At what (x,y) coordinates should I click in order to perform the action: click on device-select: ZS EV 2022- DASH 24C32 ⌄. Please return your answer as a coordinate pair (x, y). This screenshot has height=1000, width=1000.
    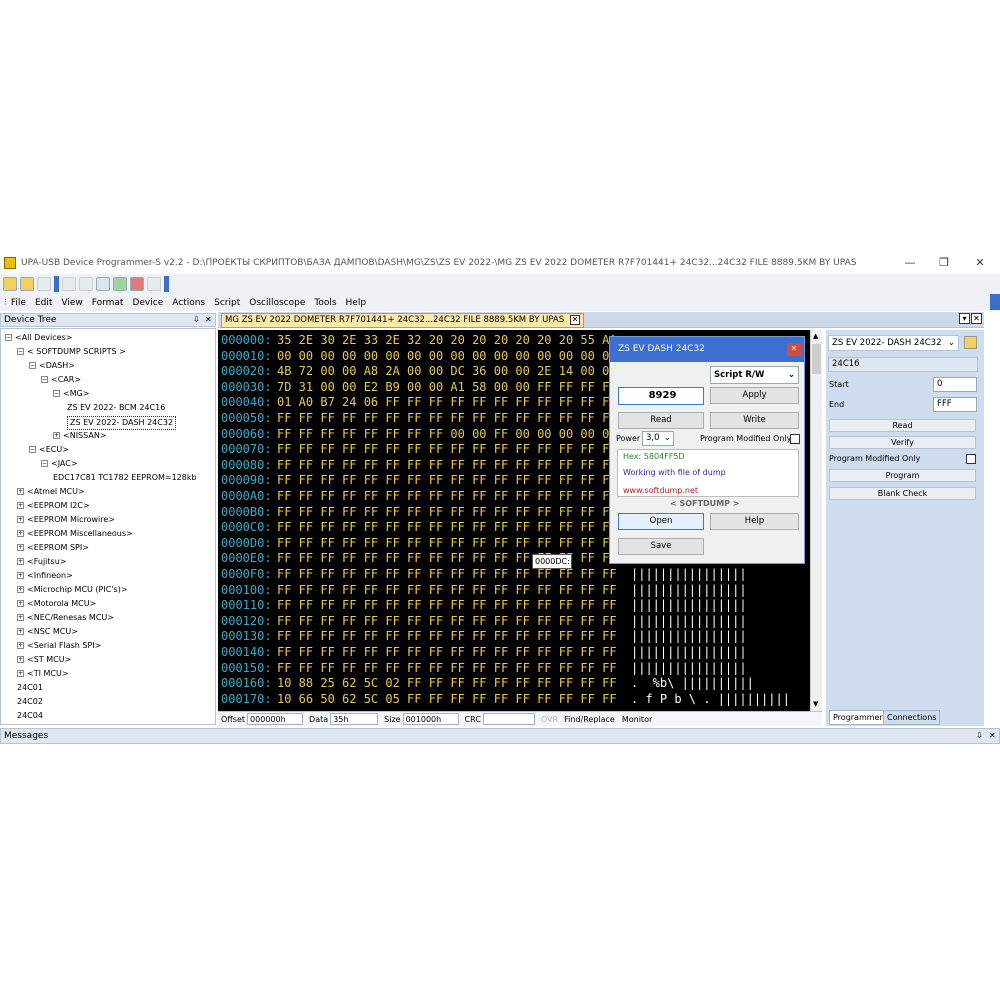
    Looking at the image, I should click on (893, 343).